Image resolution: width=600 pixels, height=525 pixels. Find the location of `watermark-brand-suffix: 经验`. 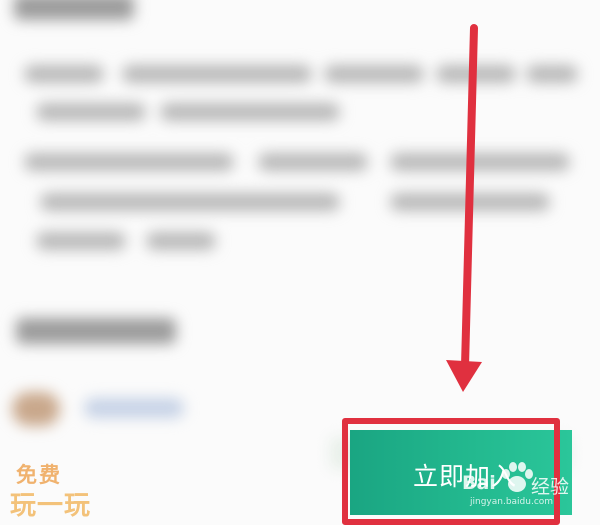

watermark-brand-suffix: 经验 is located at coordinates (550, 487).